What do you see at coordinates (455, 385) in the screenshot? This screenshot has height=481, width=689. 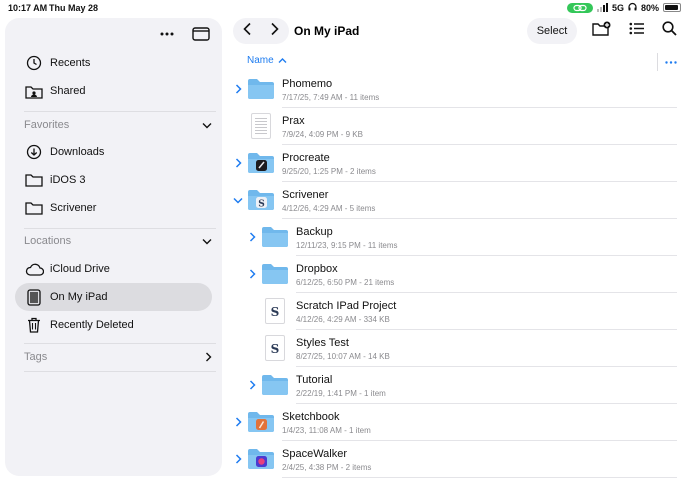 I see `file-row: Tutorial 2/22/19, 1:41 PM - 1 item` at bounding box center [455, 385].